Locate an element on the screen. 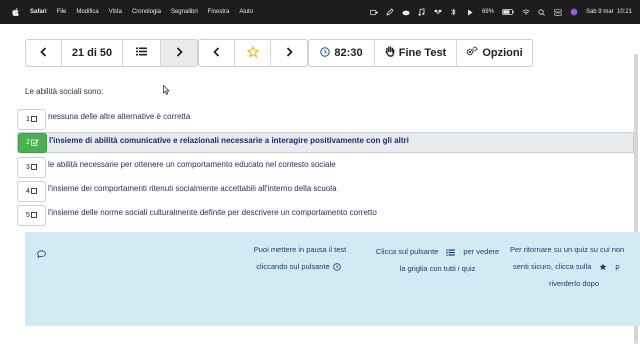 This screenshot has width=640, height=360. battery-icon is located at coordinates (508, 12).